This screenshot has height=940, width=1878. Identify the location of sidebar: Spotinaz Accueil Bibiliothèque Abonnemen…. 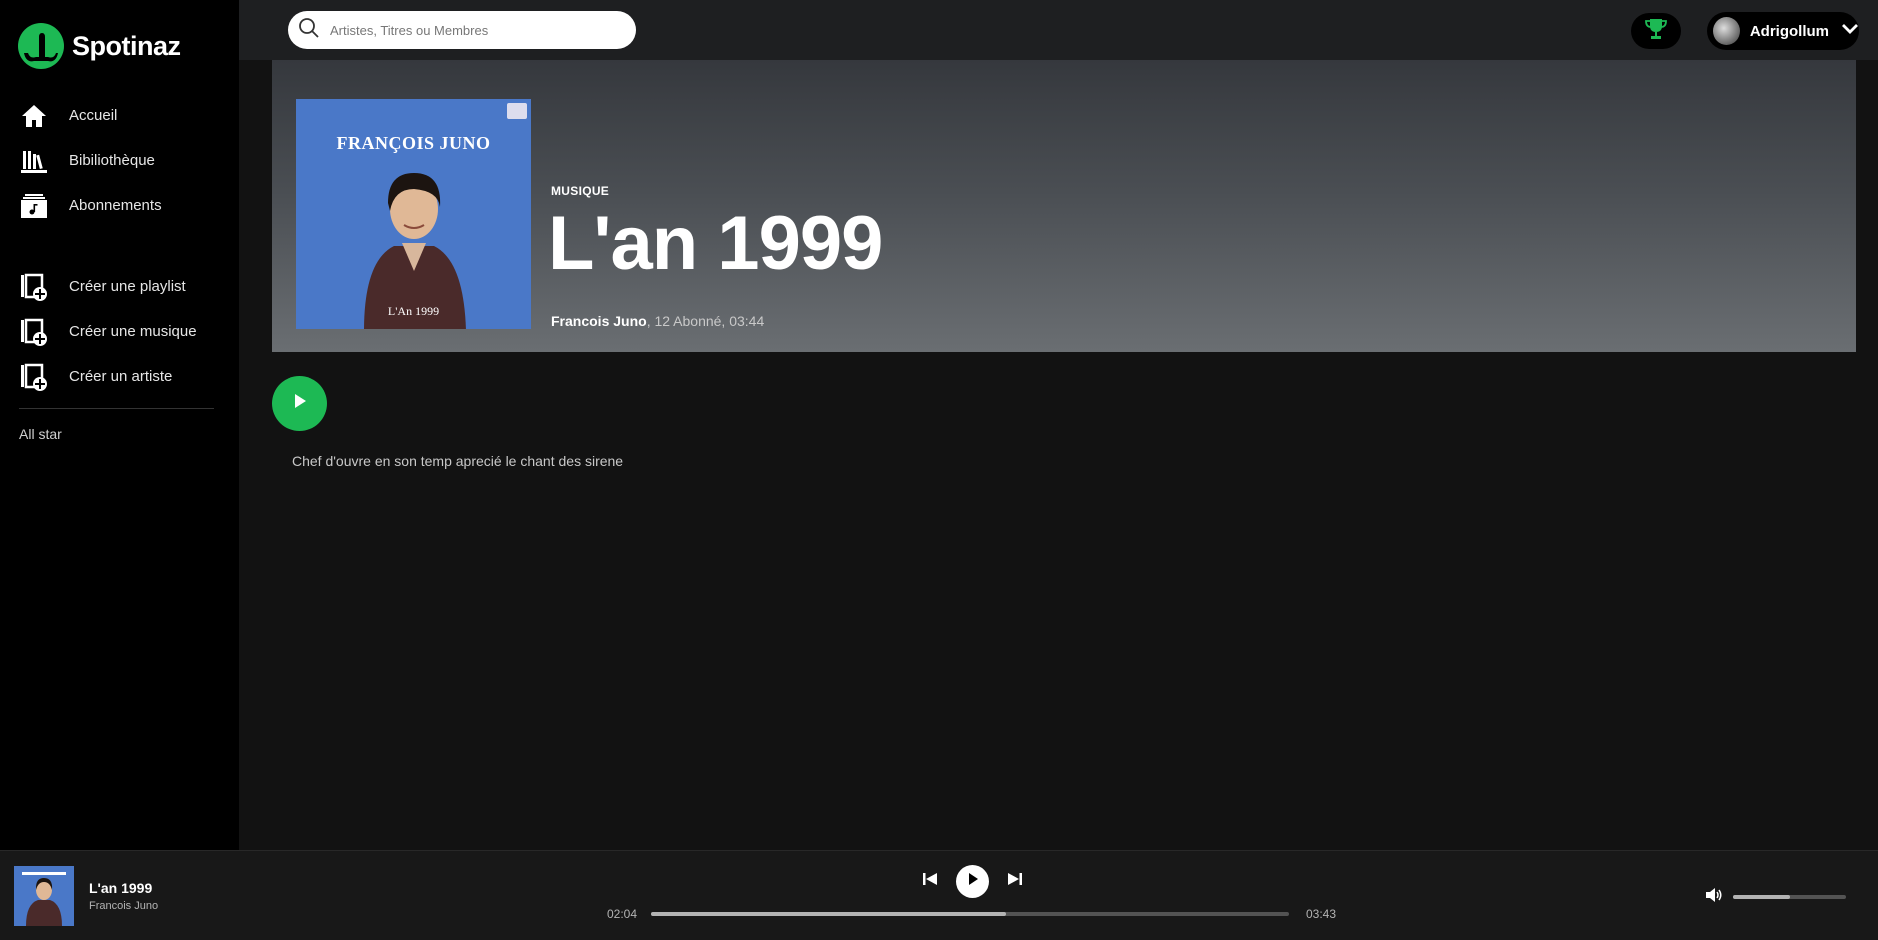
(119, 425).